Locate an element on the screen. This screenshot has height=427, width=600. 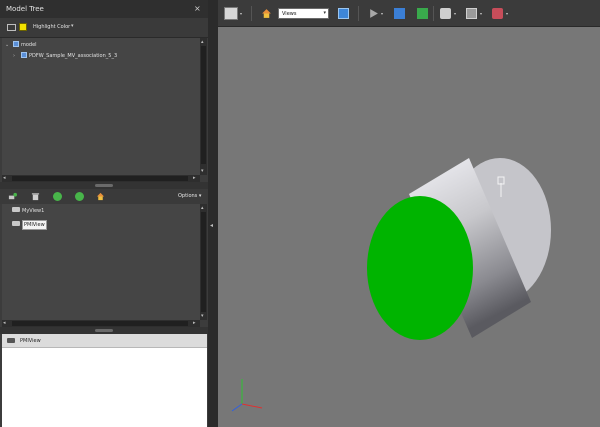
view-item-pmiview: PMIView is located at coordinates (29, 225).